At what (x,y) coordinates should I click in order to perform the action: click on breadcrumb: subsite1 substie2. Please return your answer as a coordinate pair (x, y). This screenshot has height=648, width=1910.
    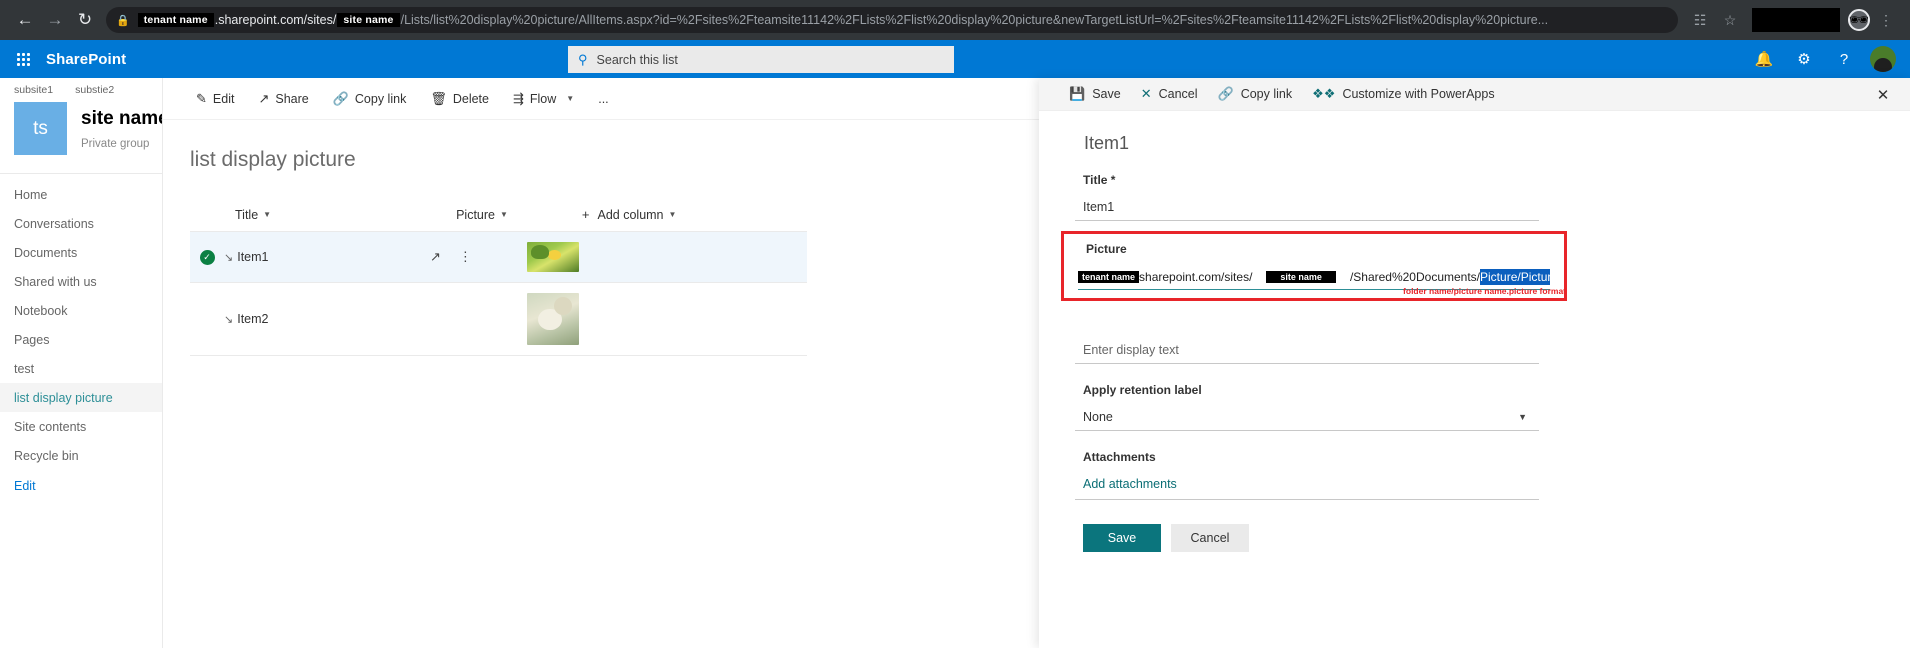
    Looking at the image, I should click on (81, 87).